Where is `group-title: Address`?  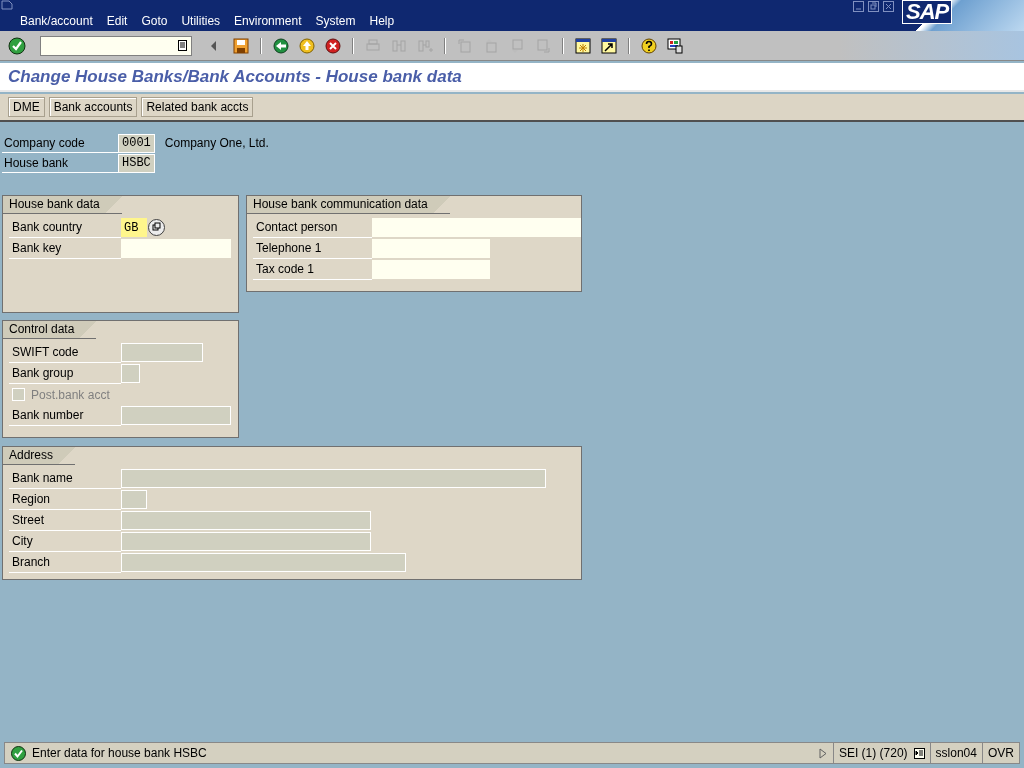 group-title: Address is located at coordinates (39, 455).